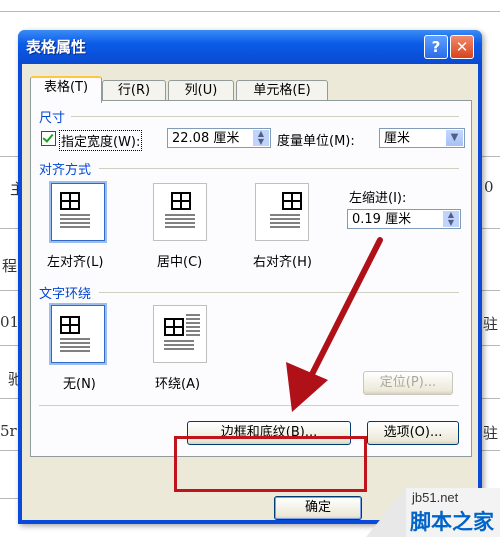  What do you see at coordinates (436, 47) in the screenshot?
I see `help-button: ?` at bounding box center [436, 47].